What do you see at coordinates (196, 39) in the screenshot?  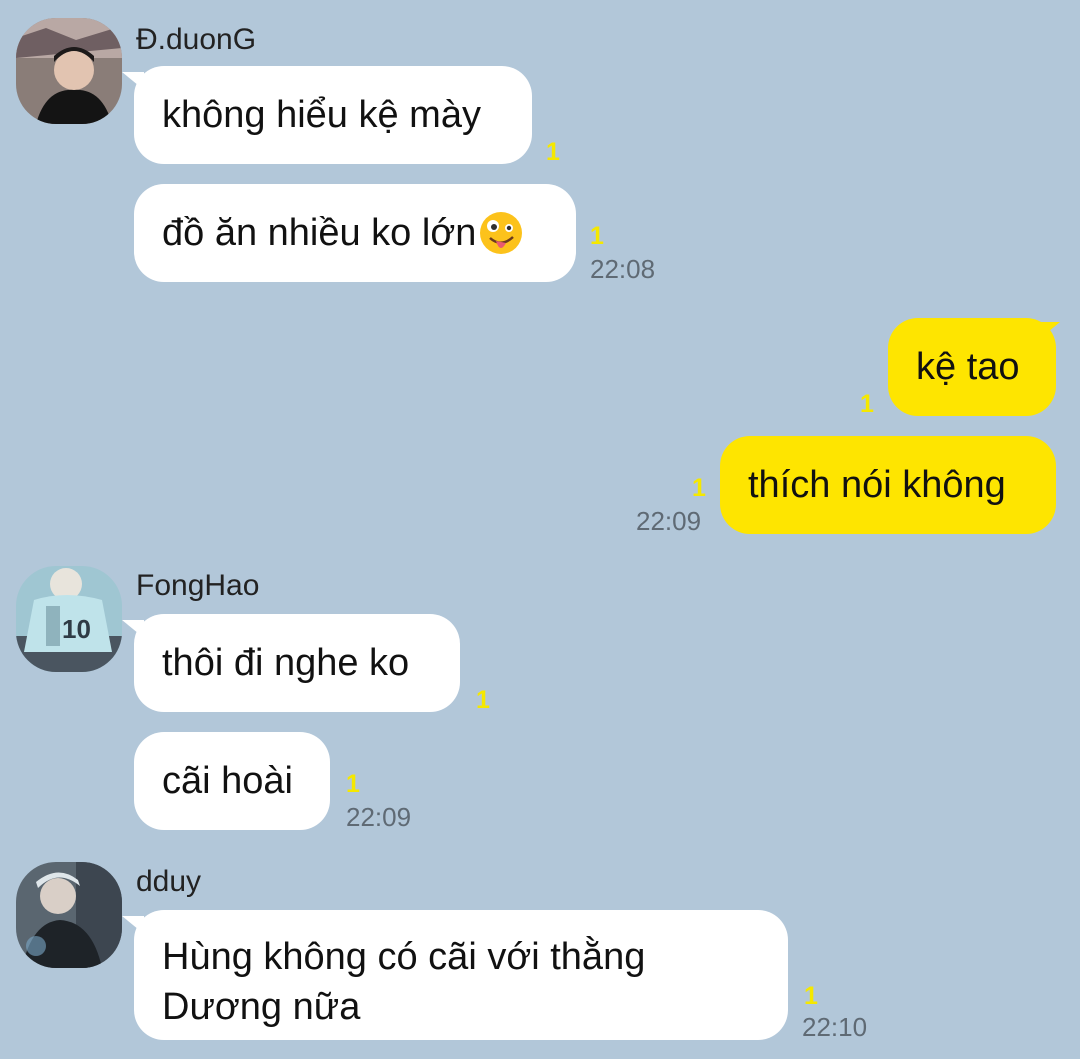 I see `sender-name: Đ.duonG` at bounding box center [196, 39].